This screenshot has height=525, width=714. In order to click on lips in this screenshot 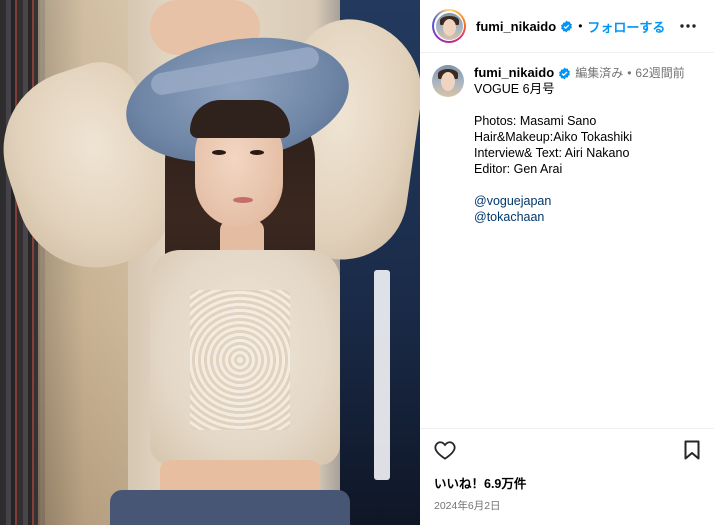, I will do `click(243, 200)`.